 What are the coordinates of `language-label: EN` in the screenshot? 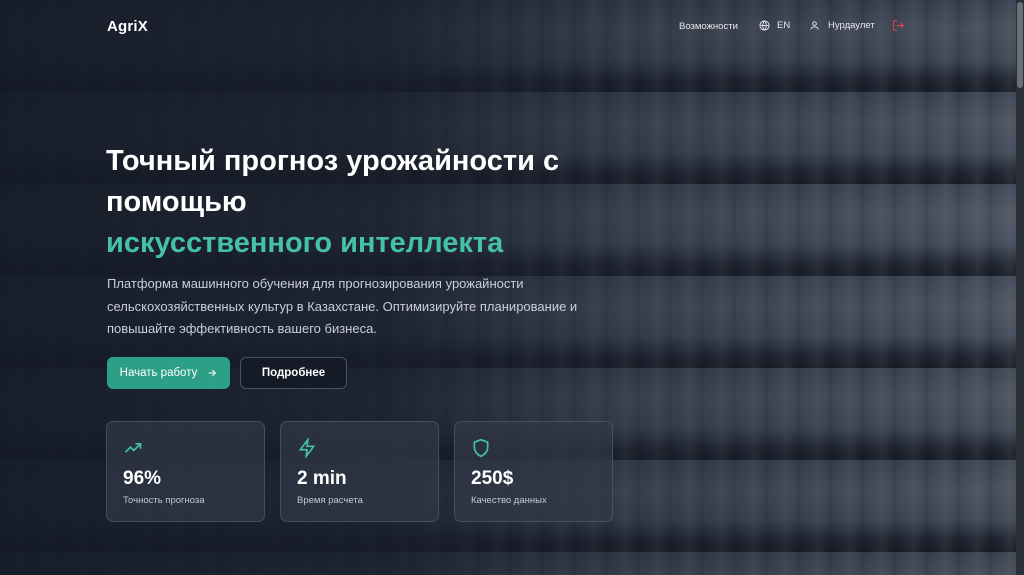 It's located at (784, 25).